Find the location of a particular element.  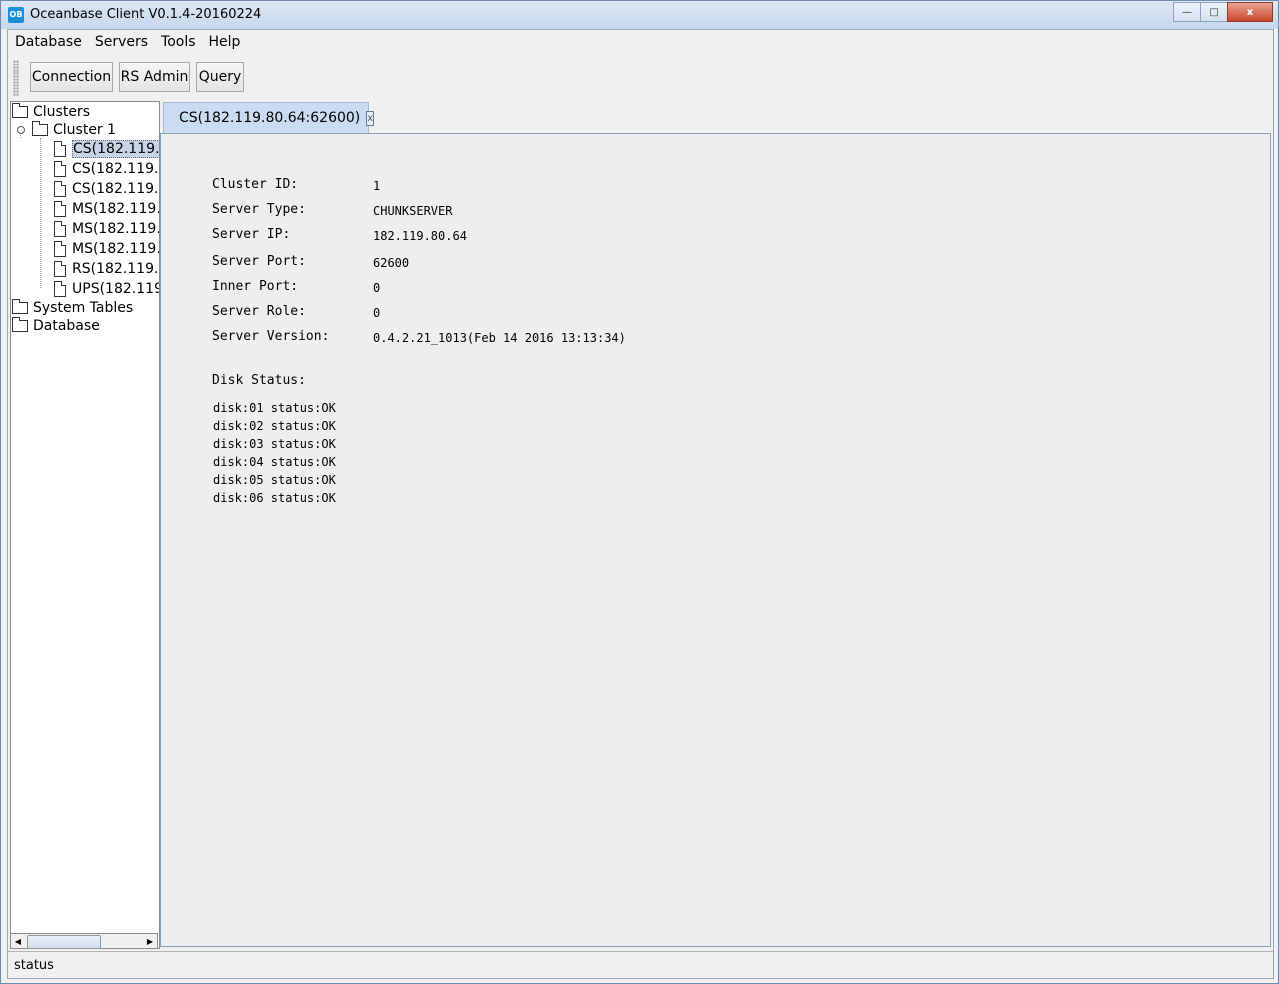

tree-item-cluster-1: Cluster 1 is located at coordinates (74, 130).